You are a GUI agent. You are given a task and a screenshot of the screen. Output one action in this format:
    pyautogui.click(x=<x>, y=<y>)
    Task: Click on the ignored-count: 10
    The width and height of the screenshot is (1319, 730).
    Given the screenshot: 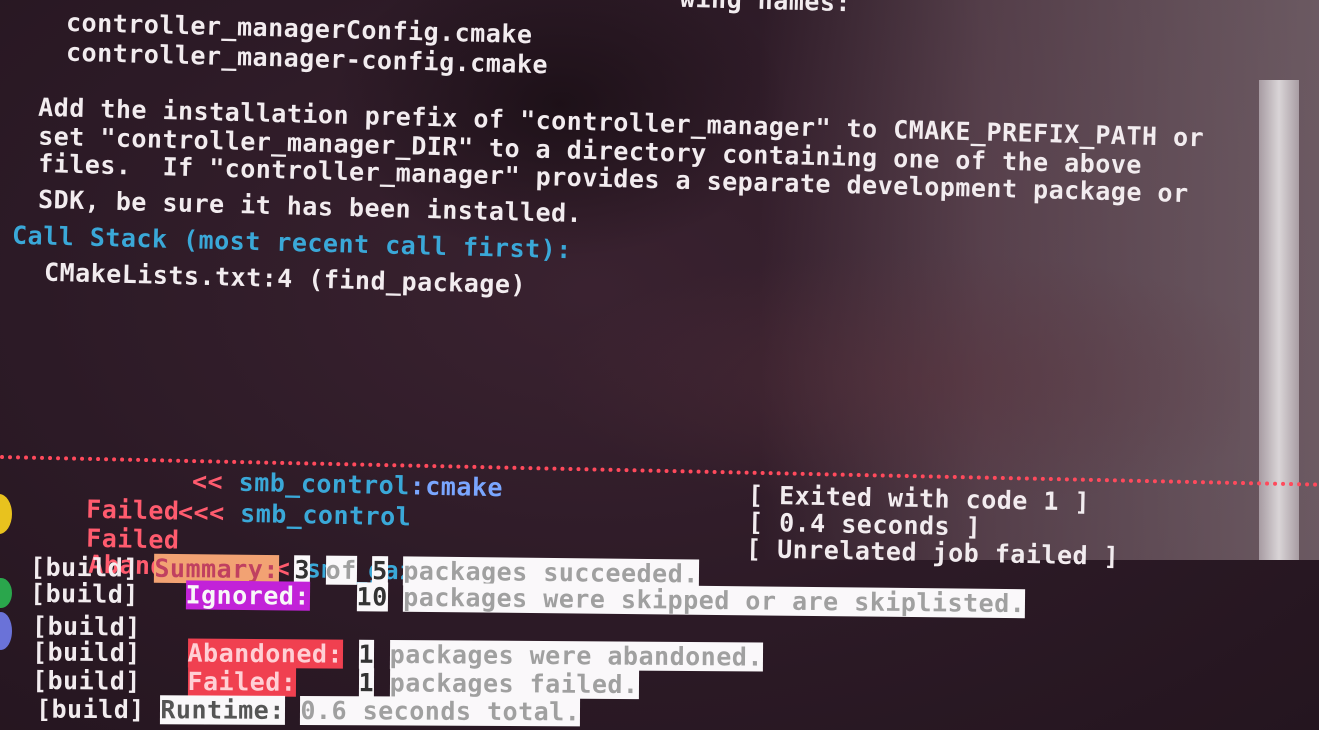 What is the action you would take?
    pyautogui.click(x=372, y=597)
    